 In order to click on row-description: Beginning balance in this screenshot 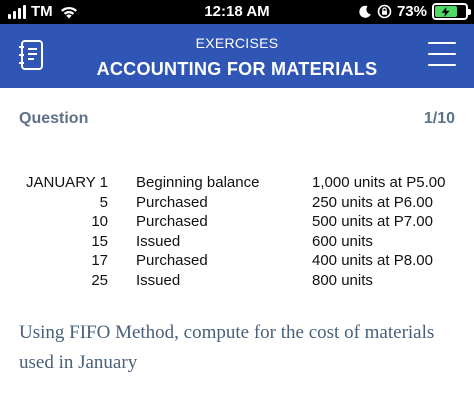, I will do `click(198, 182)`.